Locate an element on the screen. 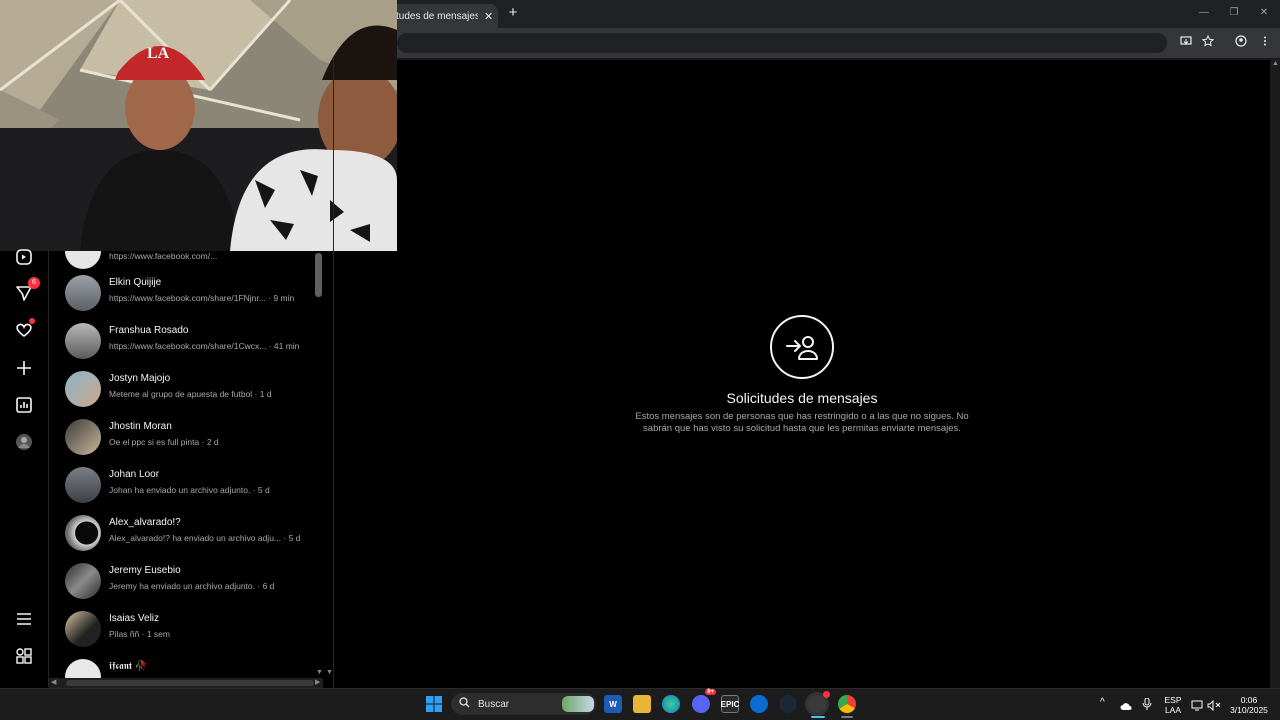 Image resolution: width=1280 pixels, height=720 pixels. page-title: Solicitudes de mensajes is located at coordinates (802, 398).